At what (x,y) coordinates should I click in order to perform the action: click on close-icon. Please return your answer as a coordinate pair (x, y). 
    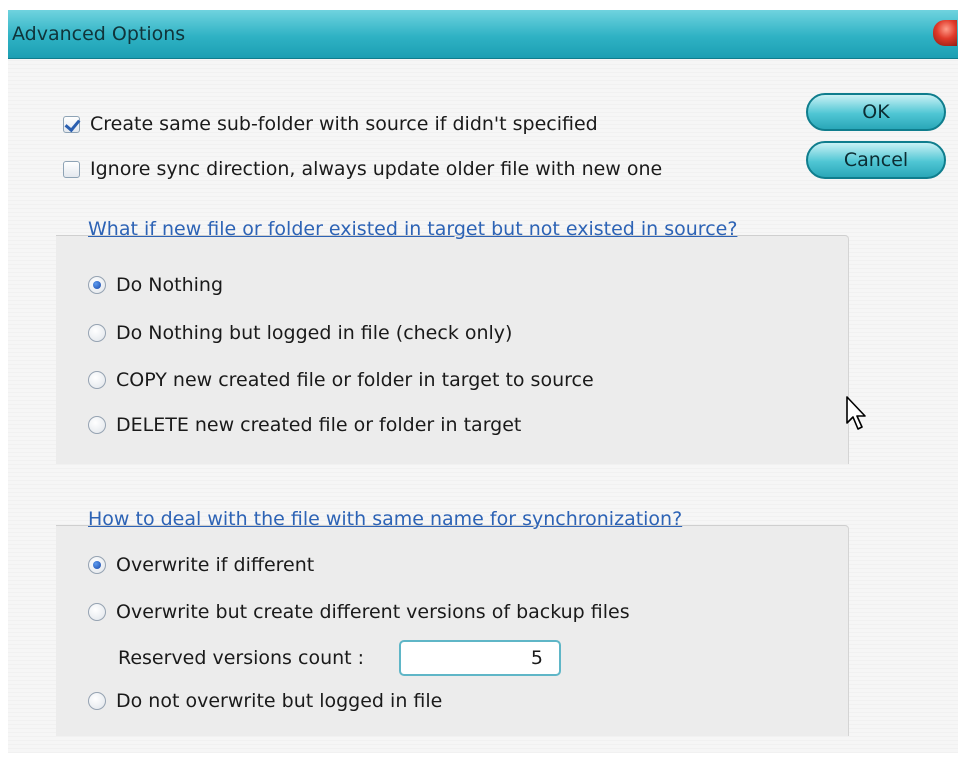
    Looking at the image, I should click on (945, 33).